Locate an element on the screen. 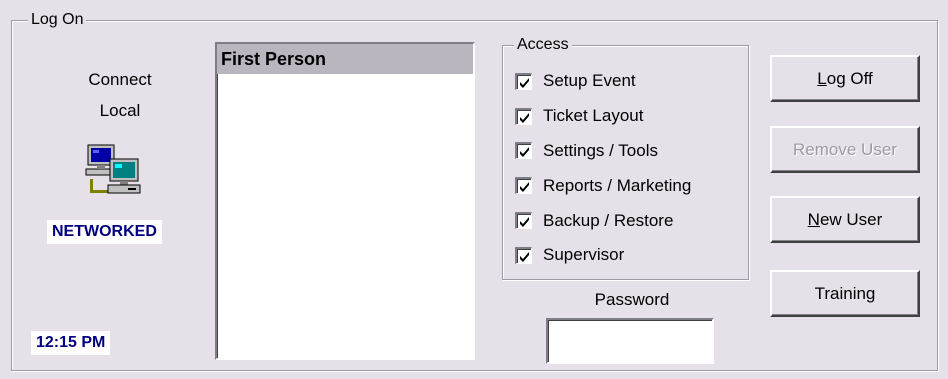 The image size is (948, 379). access-item-ticket-layout: Ticket Layout is located at coordinates (630, 116).